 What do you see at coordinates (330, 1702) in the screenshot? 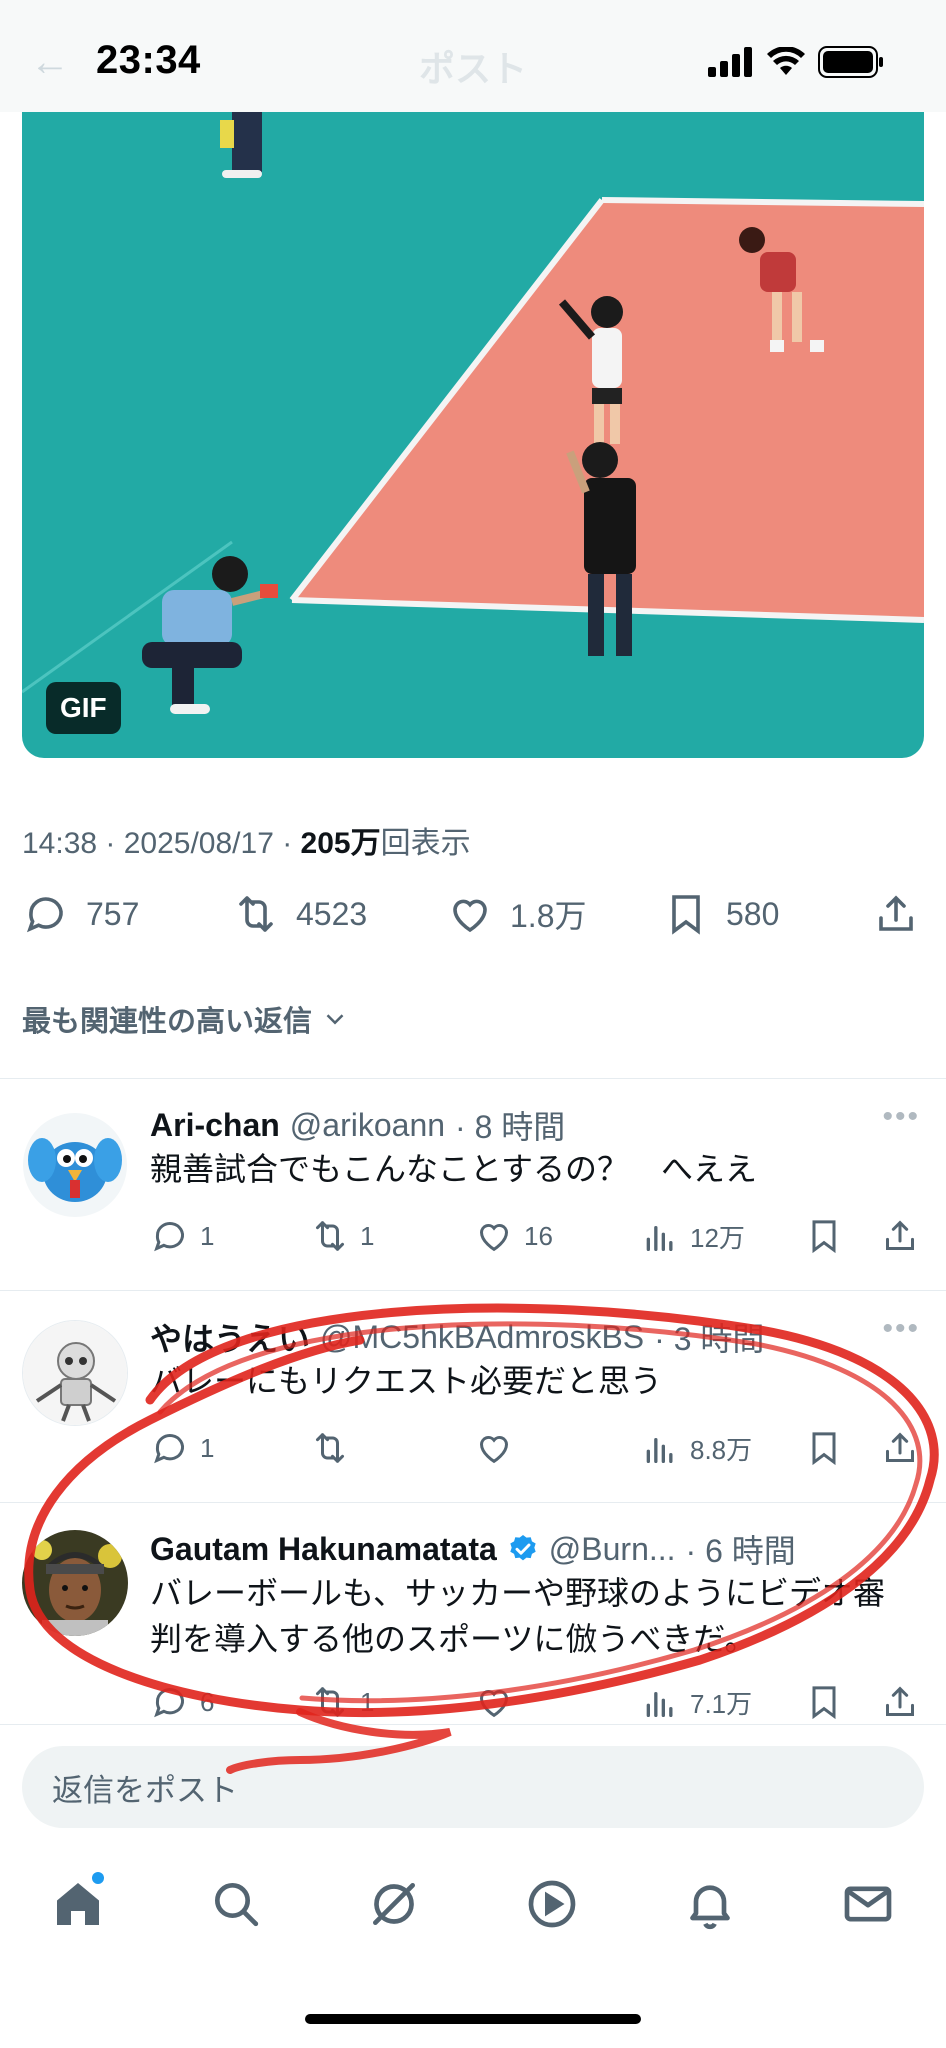
I see `repost-icon` at bounding box center [330, 1702].